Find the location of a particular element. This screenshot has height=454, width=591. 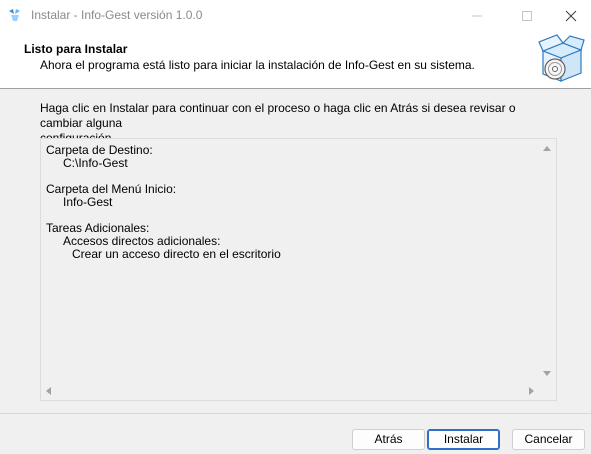

memo-menu-value: Info-Gest is located at coordinates (88, 202).